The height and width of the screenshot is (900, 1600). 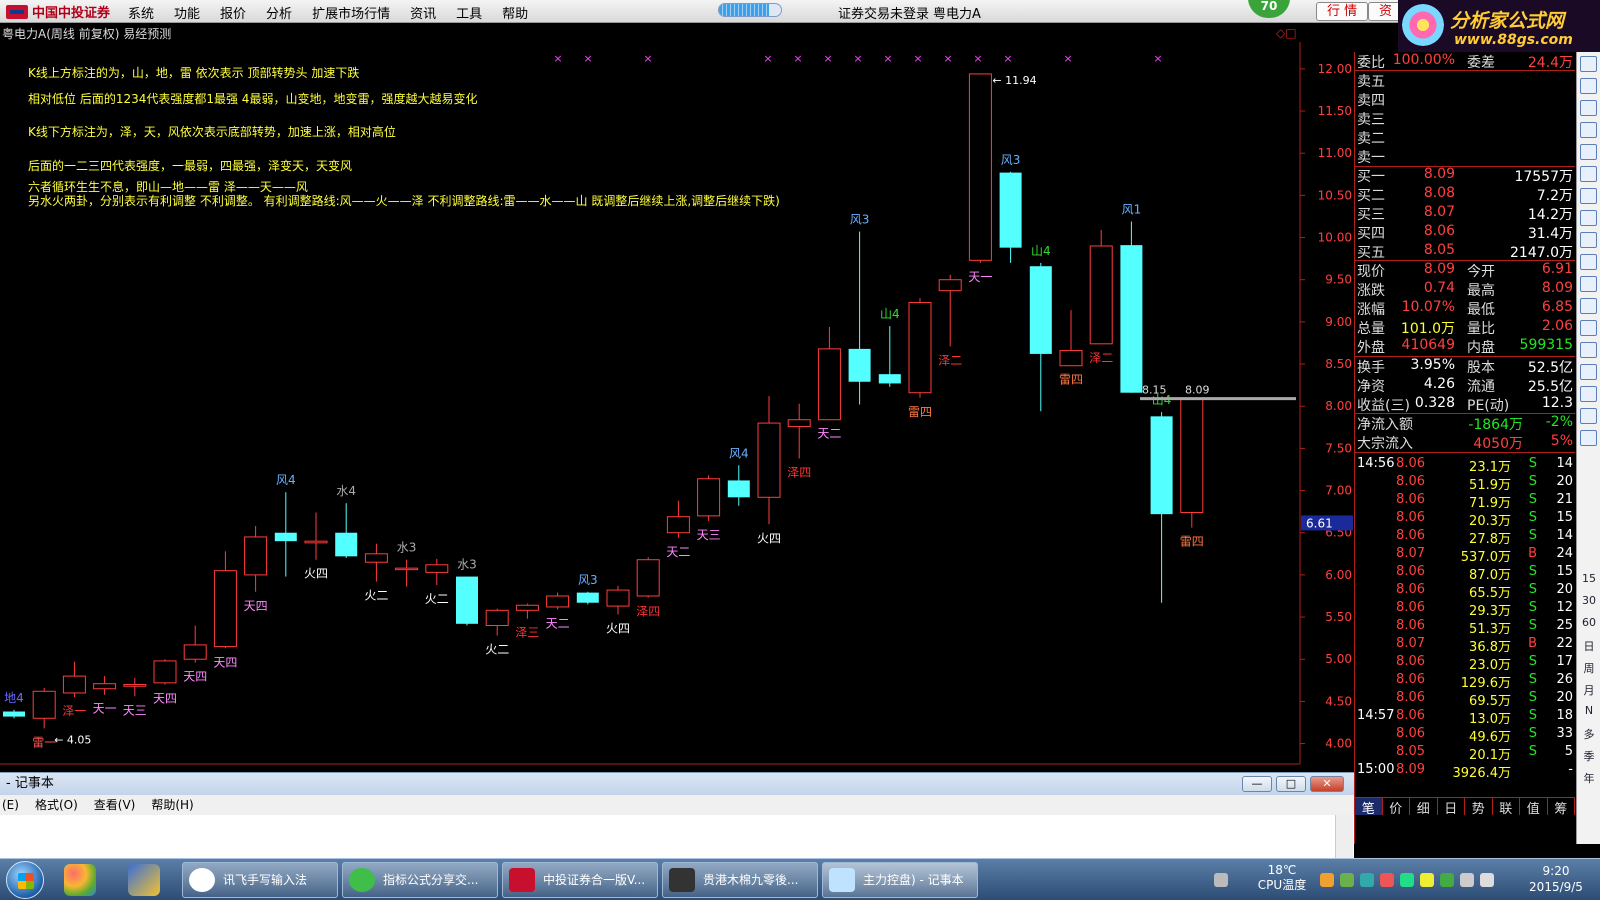 What do you see at coordinates (1564, 535) in the screenshot?
I see `tick-count: 14` at bounding box center [1564, 535].